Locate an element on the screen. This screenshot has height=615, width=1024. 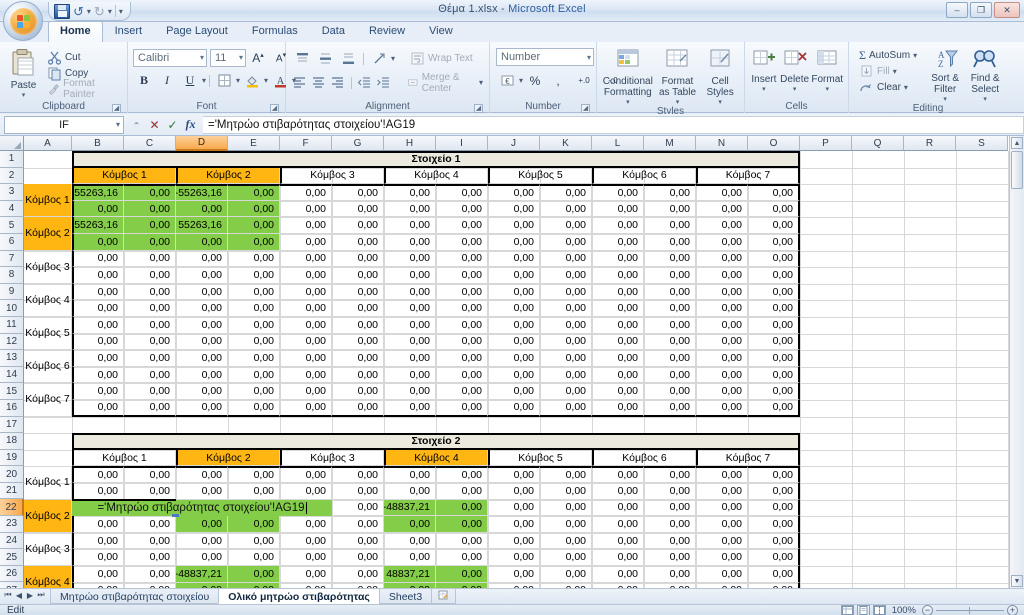
t1-cell-r5-c10: 0,00 is located at coordinates (566, 259).